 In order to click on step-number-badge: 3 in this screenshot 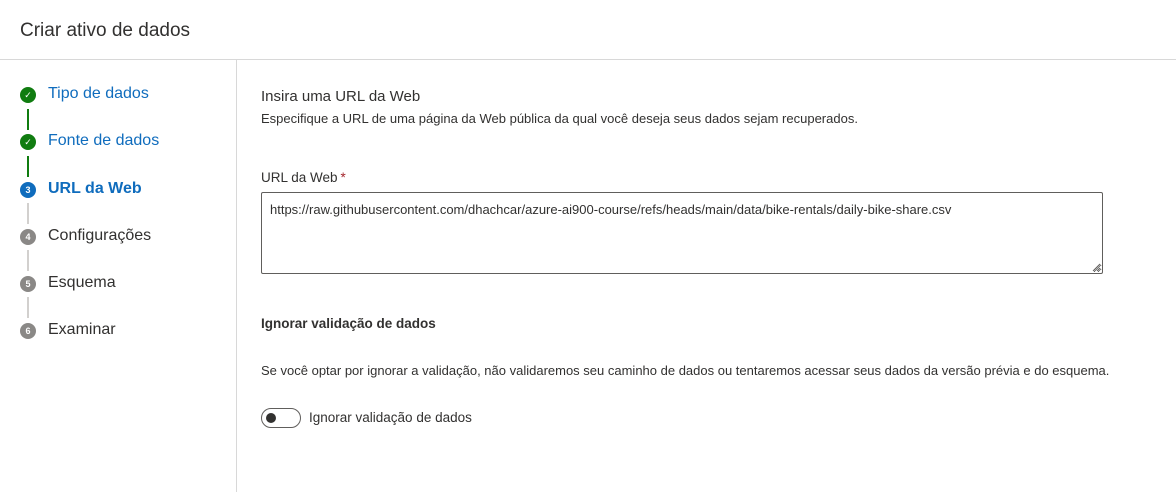, I will do `click(28, 190)`.